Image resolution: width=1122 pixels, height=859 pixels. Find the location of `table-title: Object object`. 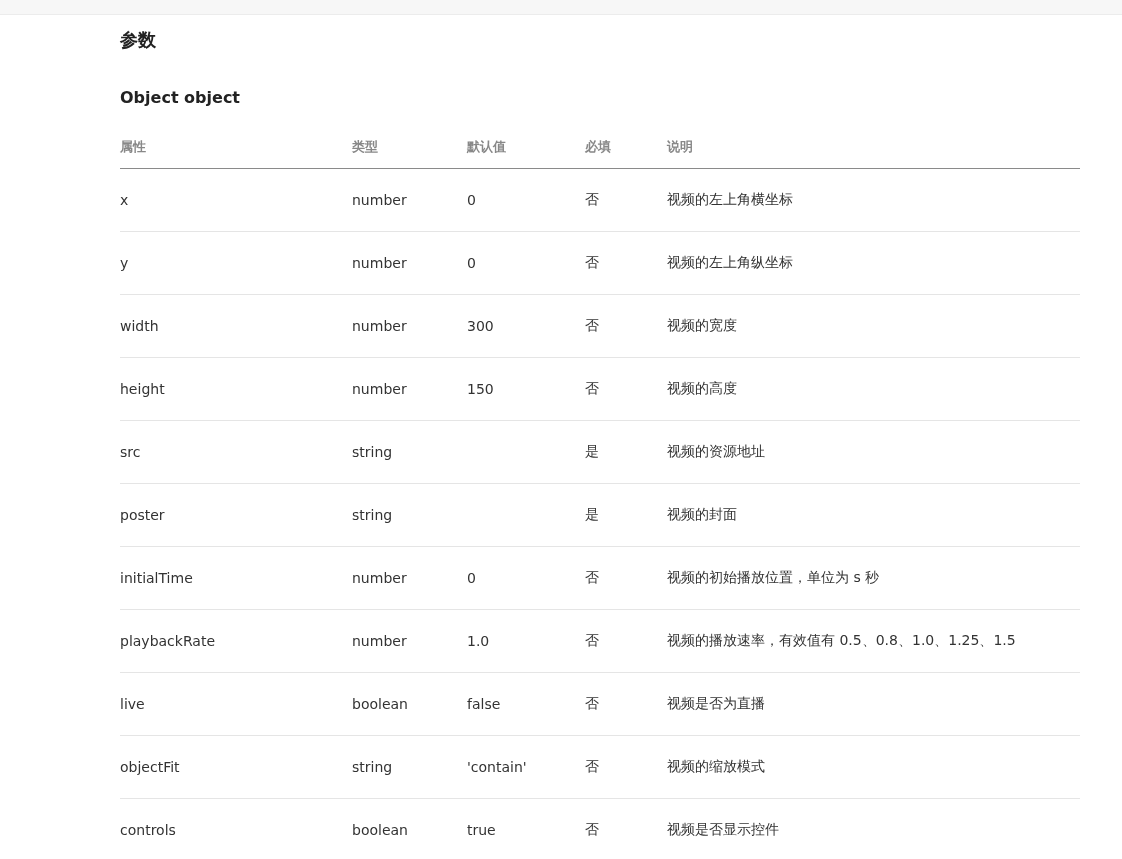

table-title: Object object is located at coordinates (180, 98).